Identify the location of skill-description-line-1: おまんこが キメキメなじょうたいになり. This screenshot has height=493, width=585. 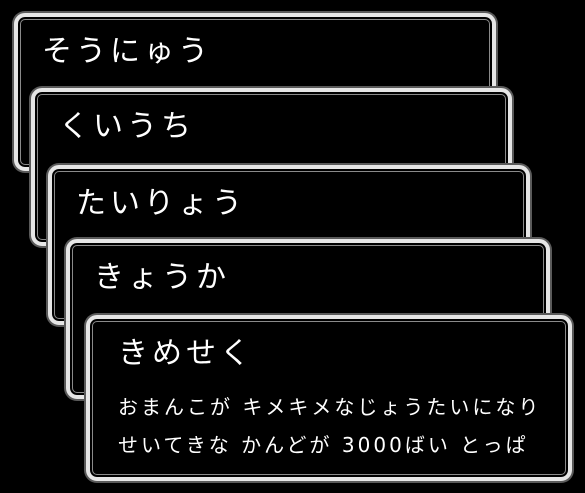
(330, 407).